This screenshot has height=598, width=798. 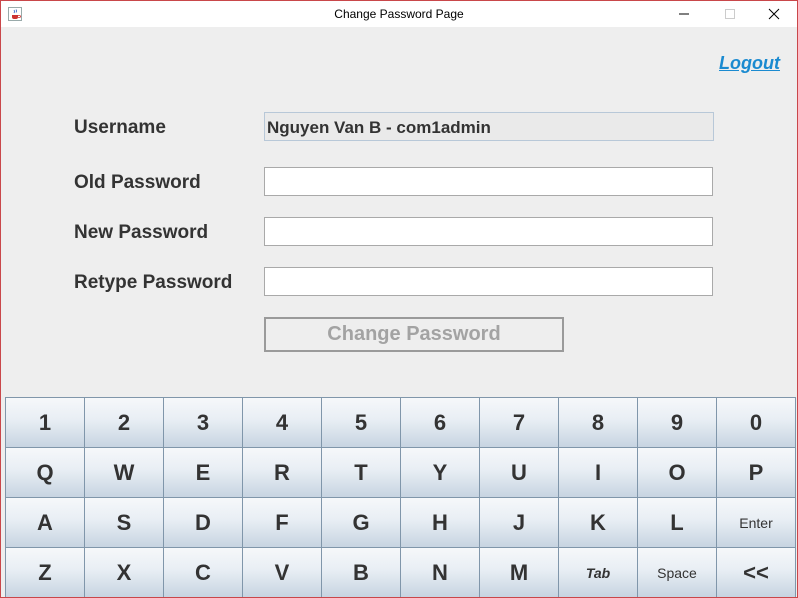 I want to click on close-button, so click(x=774, y=14).